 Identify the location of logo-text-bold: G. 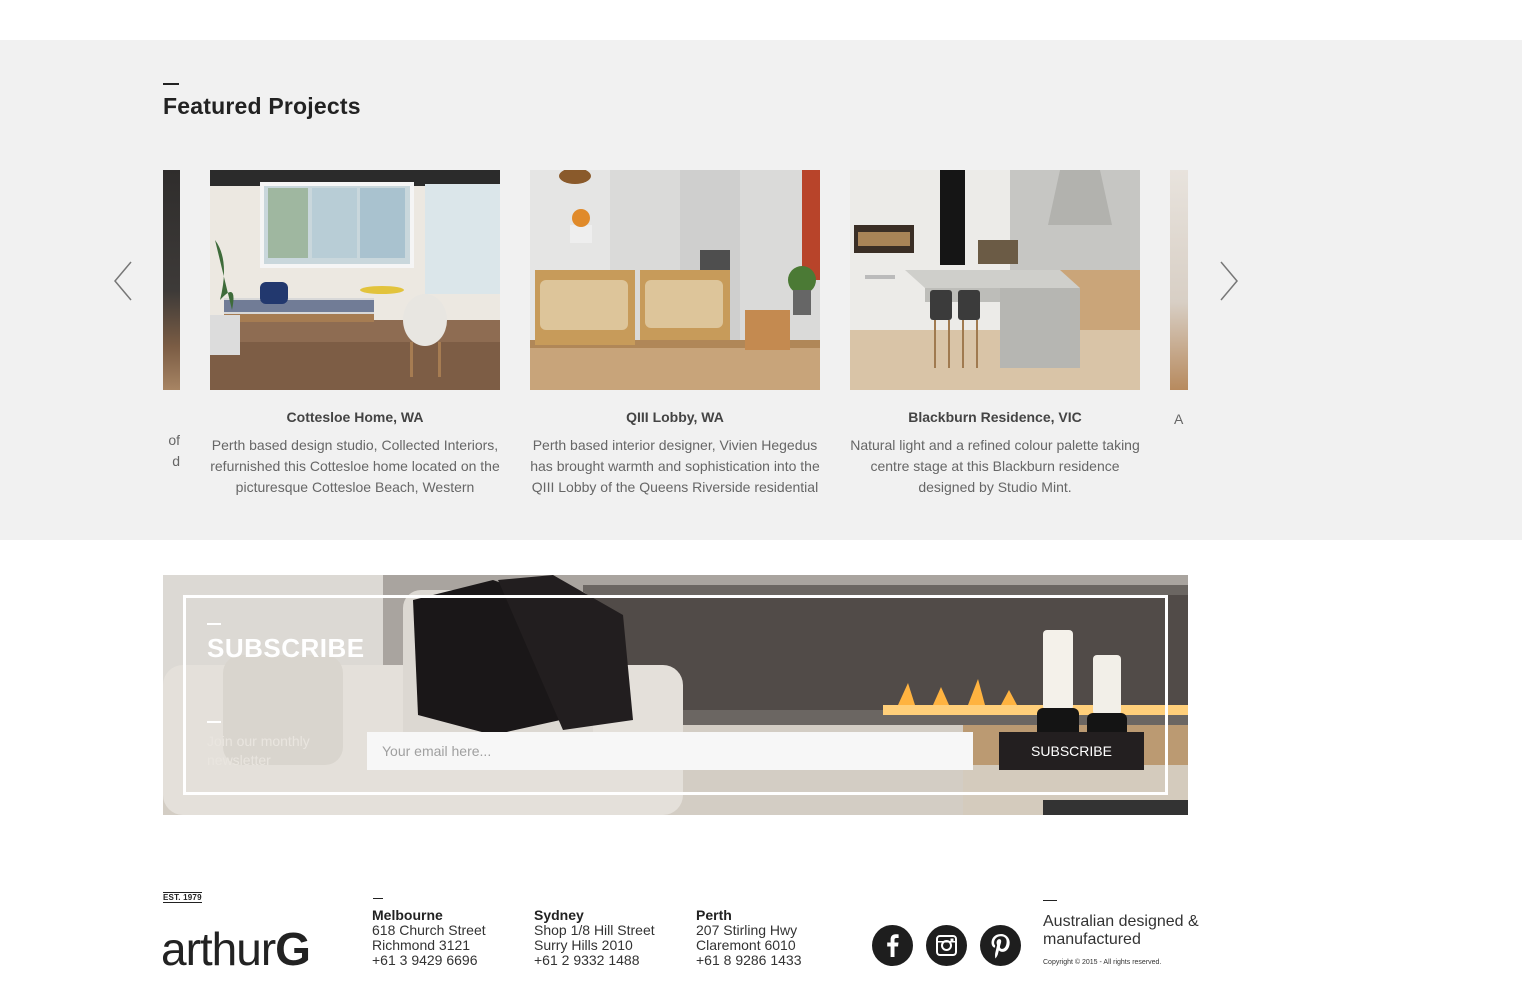
(293, 949).